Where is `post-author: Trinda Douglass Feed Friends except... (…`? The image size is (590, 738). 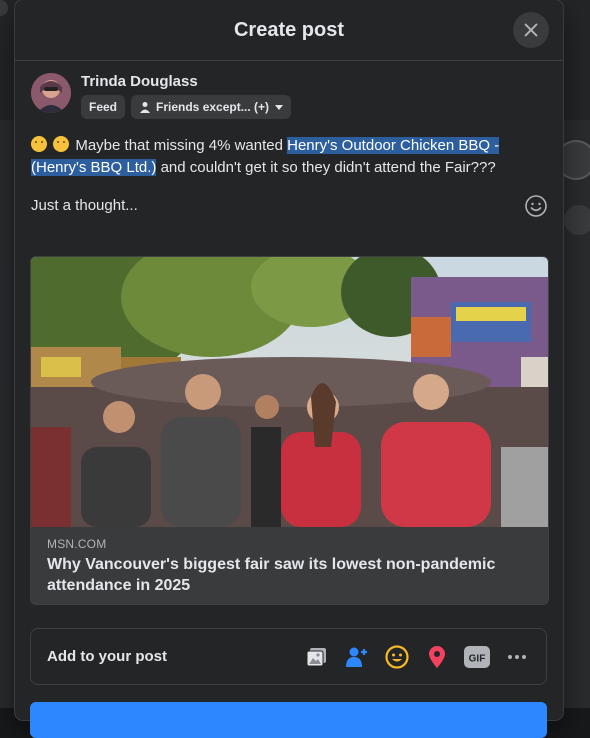
post-author: Trinda Douglass Feed Friends except... (… is located at coordinates (161, 96).